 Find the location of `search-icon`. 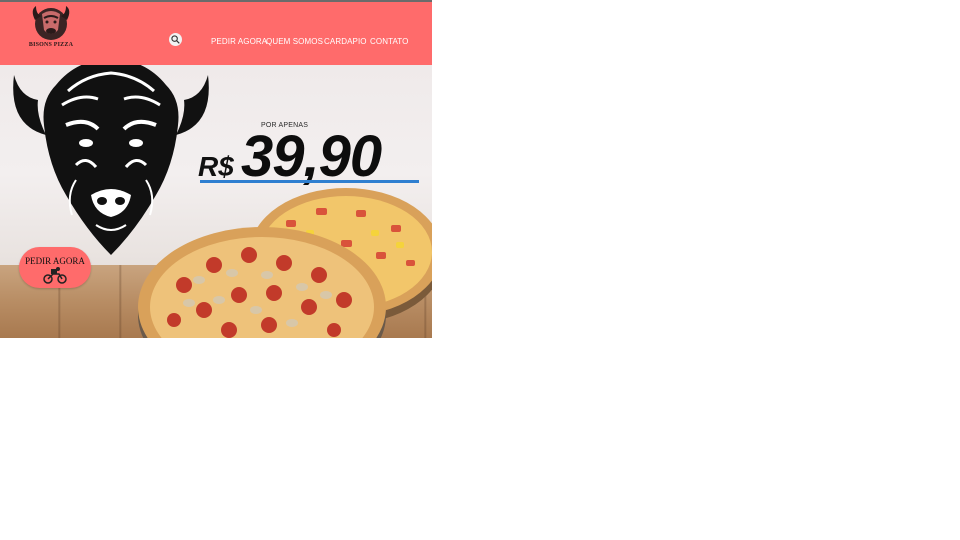

search-icon is located at coordinates (175, 39).